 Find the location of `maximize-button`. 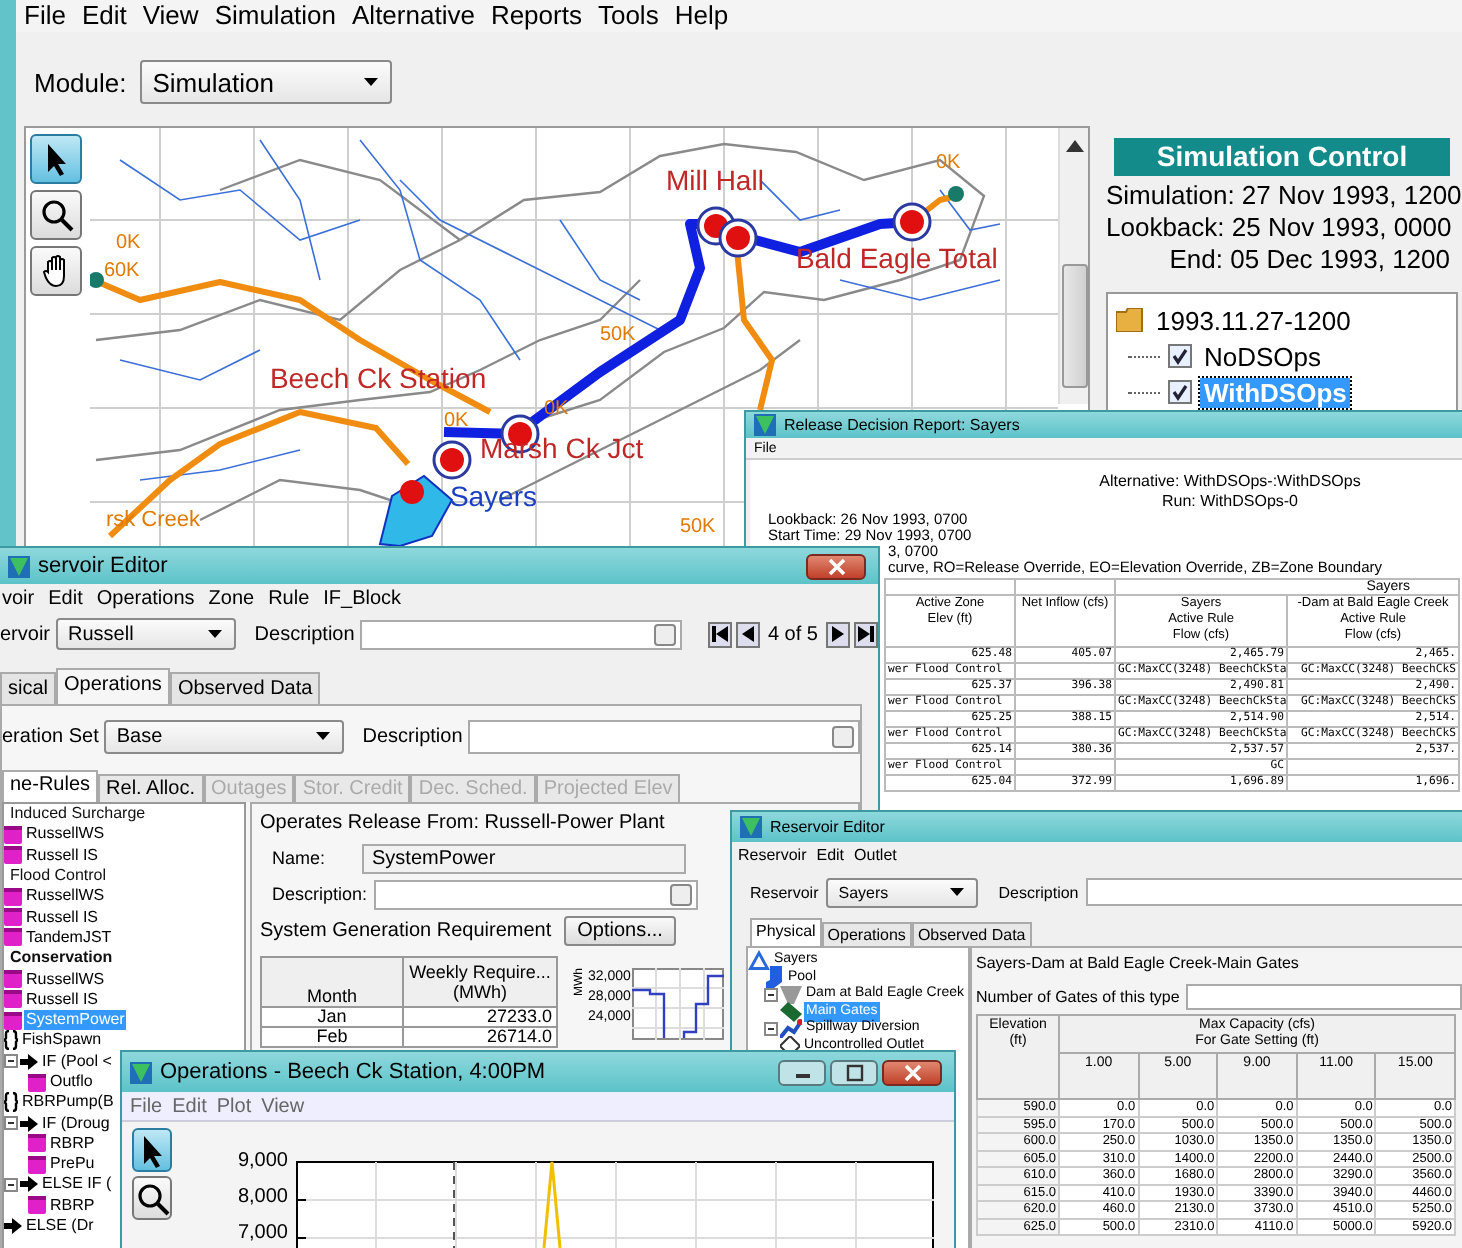

maximize-button is located at coordinates (854, 1072).